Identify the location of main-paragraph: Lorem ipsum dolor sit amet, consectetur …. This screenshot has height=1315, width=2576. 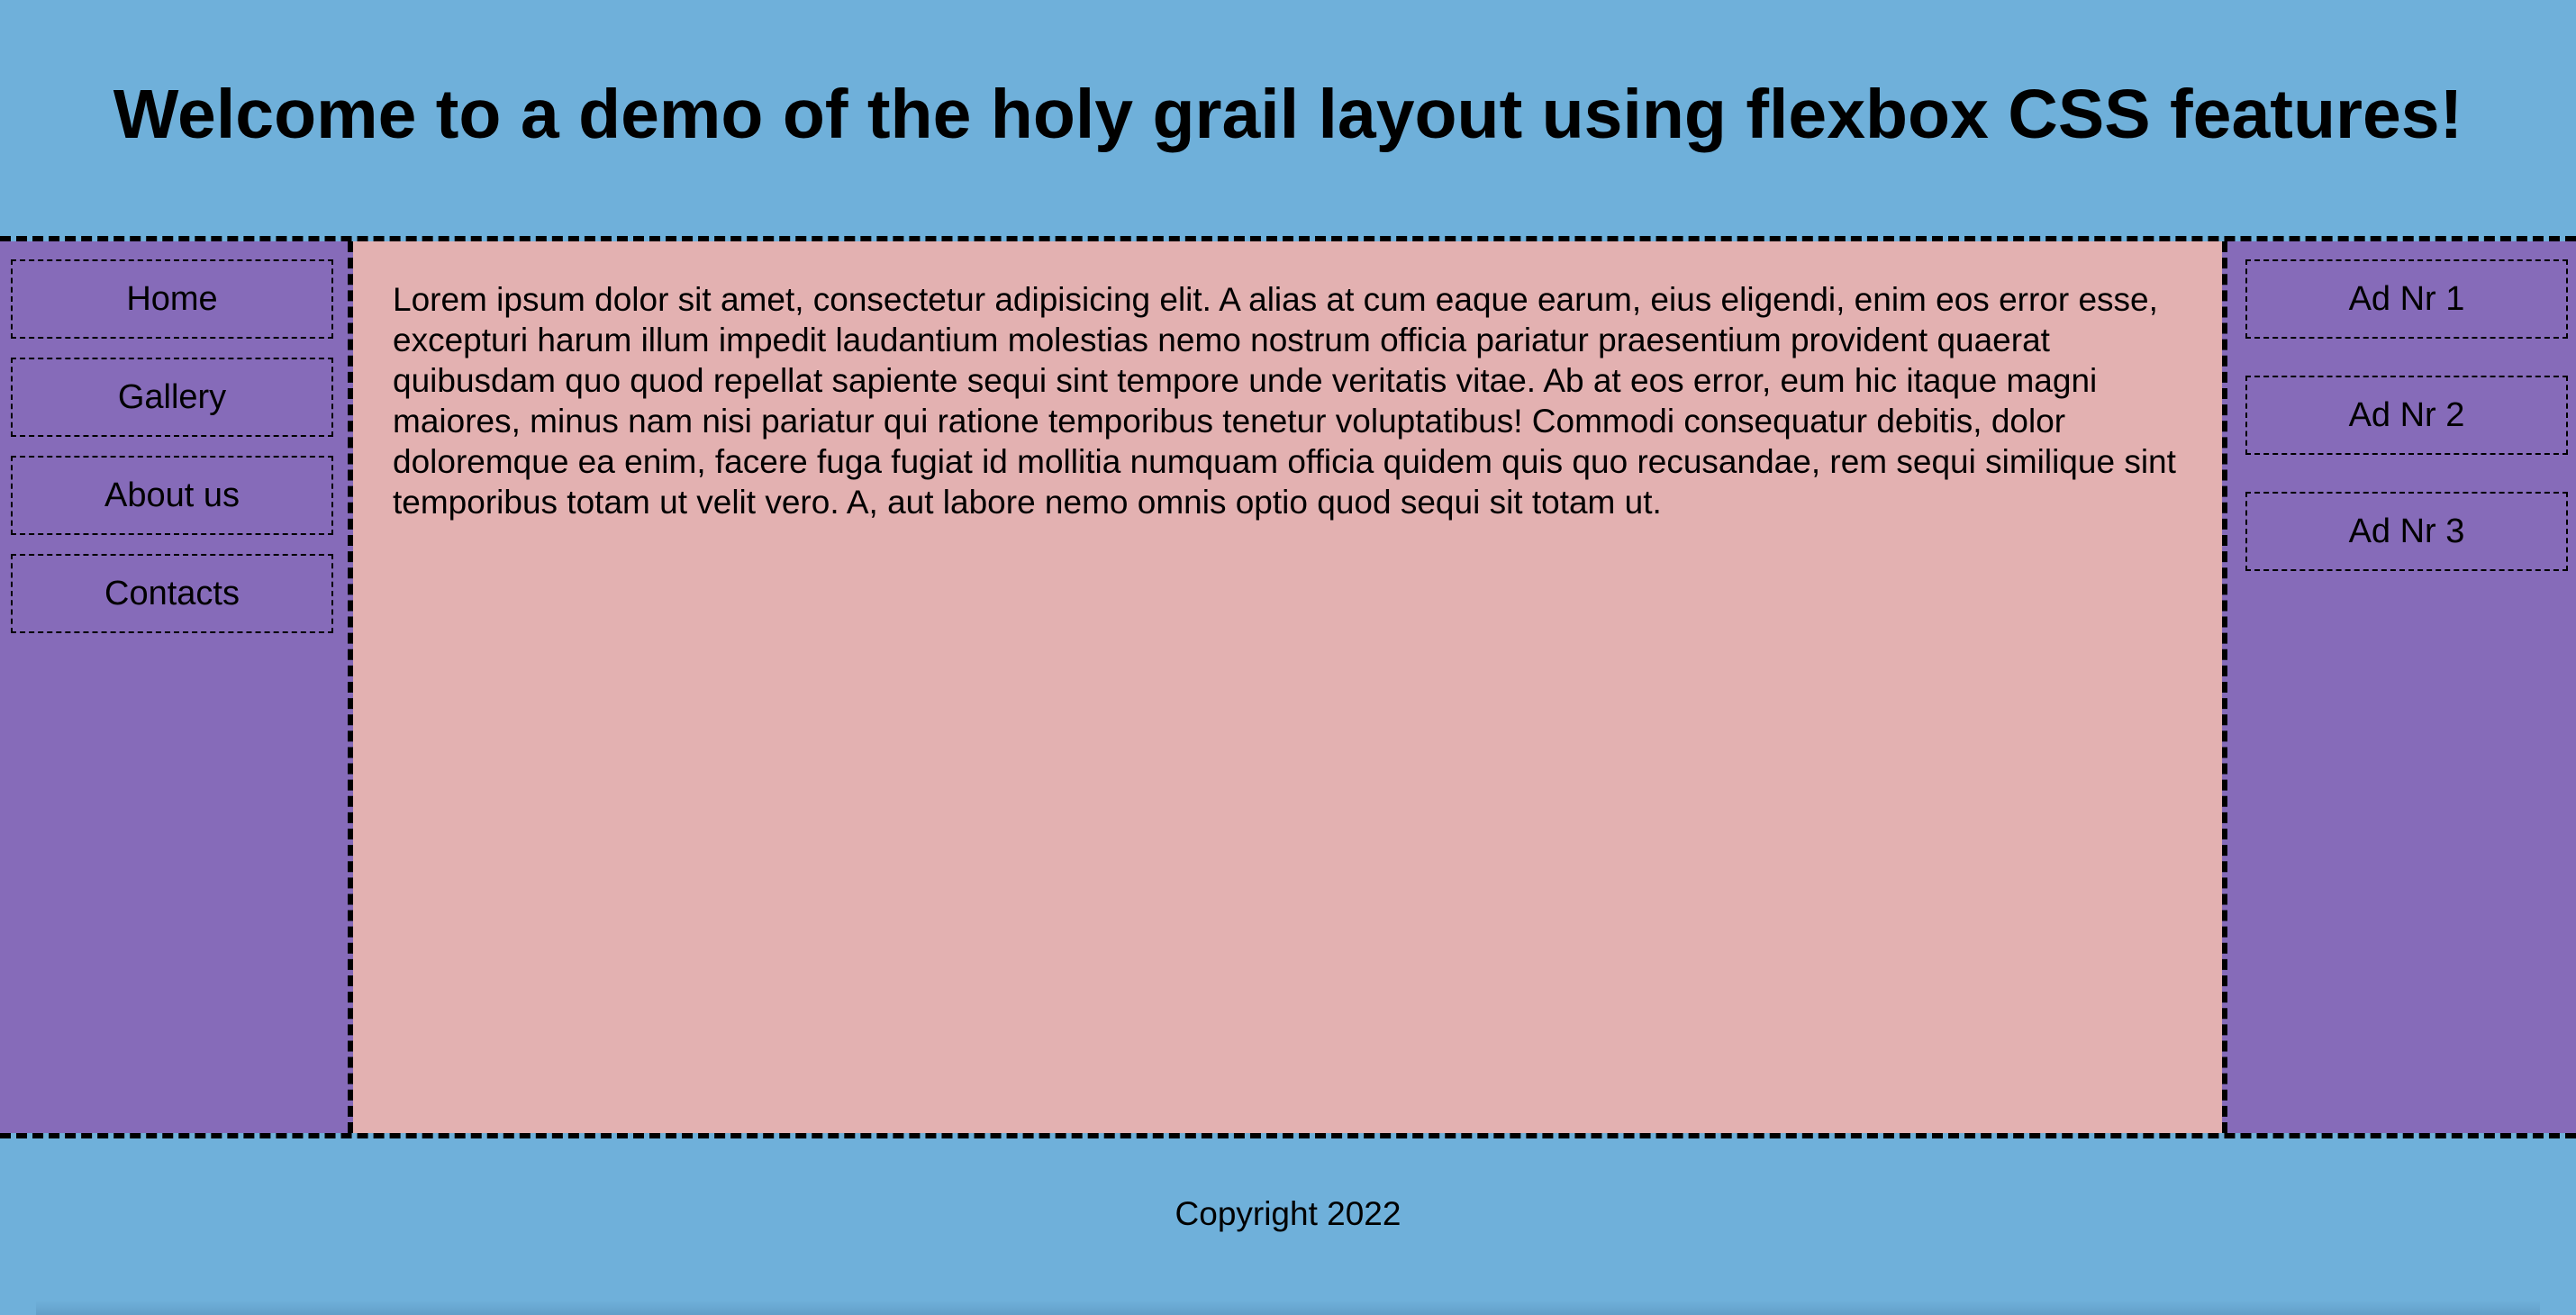
(1285, 401).